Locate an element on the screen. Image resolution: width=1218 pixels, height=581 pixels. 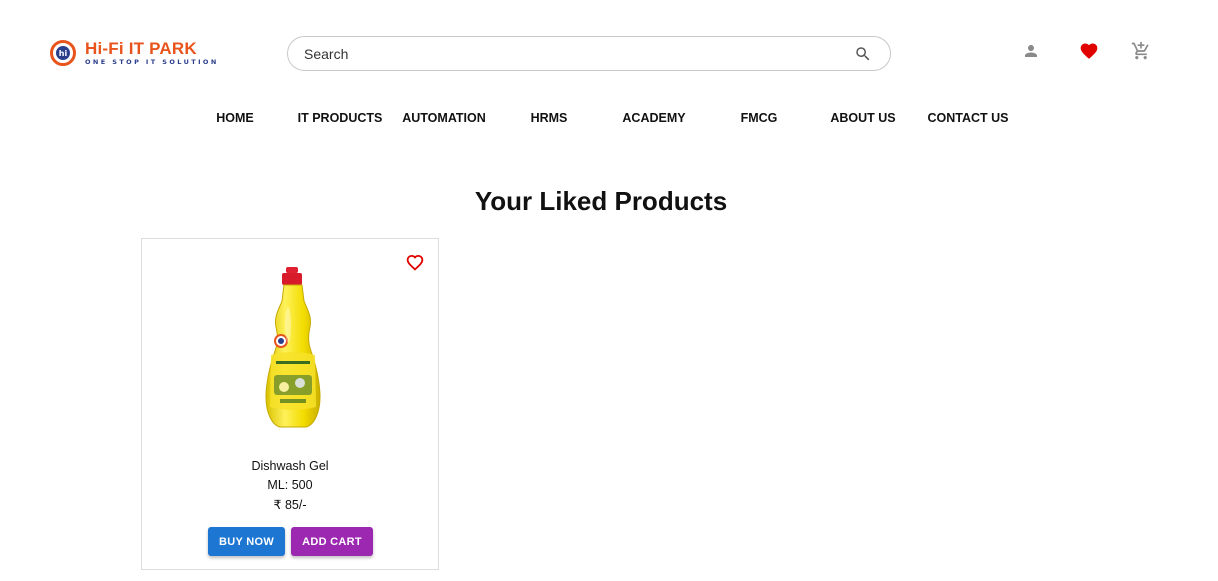
logo-badge-mark: hi is located at coordinates (63, 53).